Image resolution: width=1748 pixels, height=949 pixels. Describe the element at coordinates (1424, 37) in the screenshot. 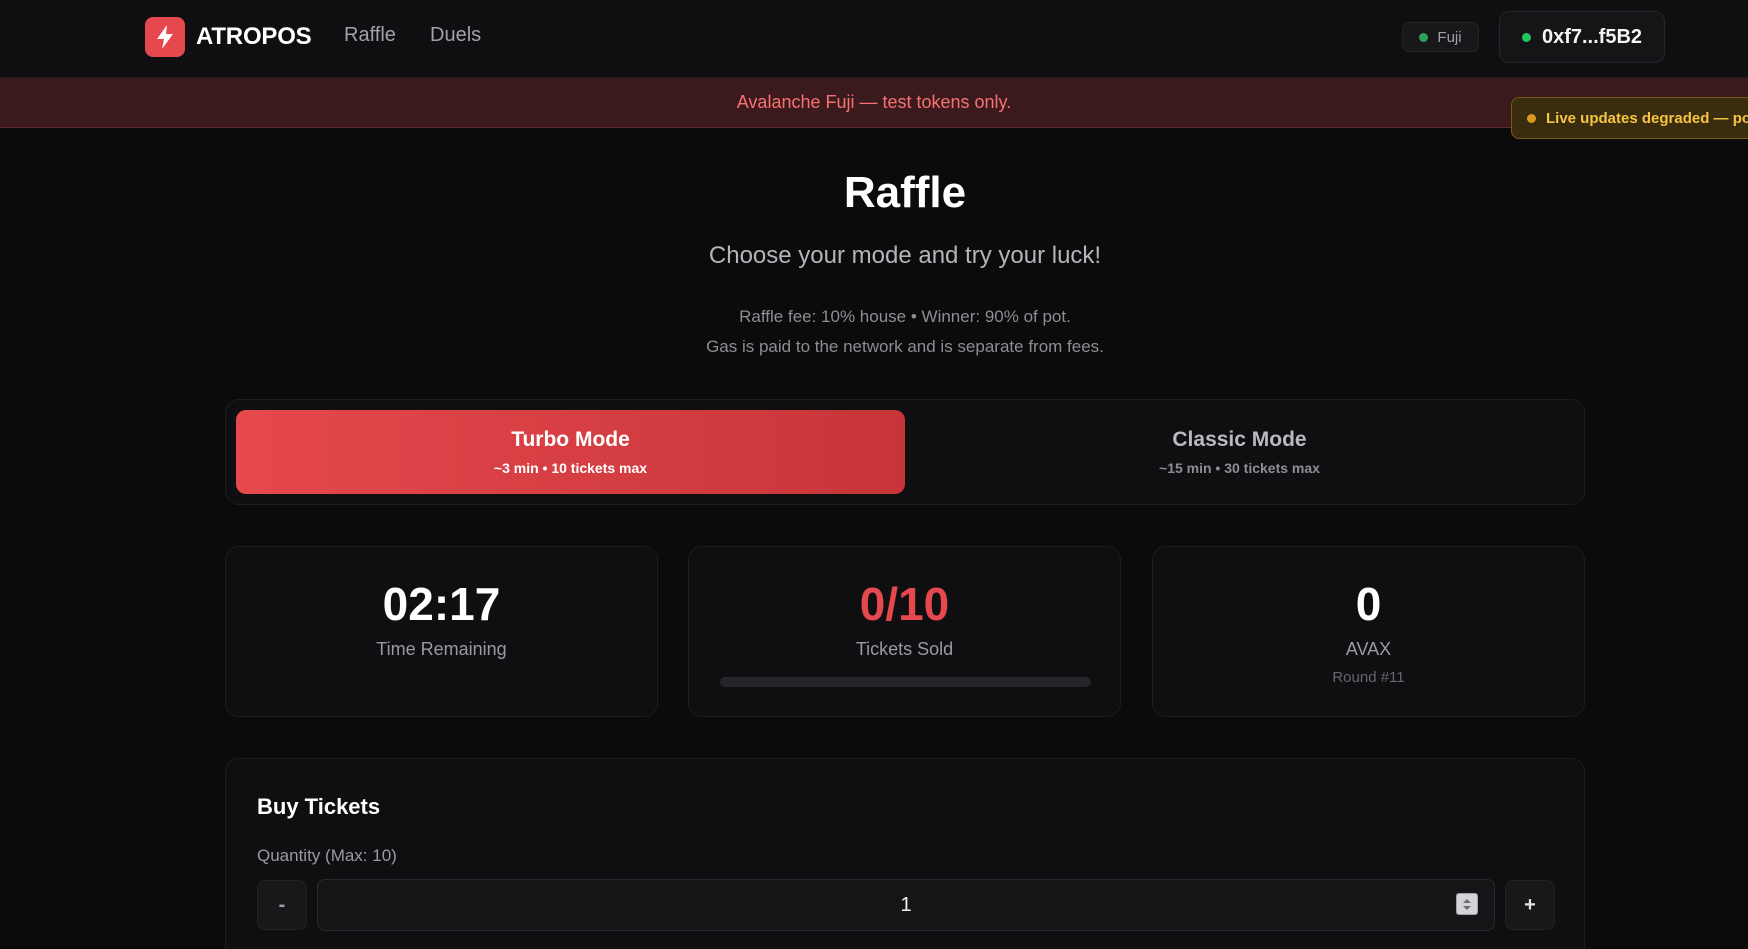

I see `status-dot-icon` at that location.